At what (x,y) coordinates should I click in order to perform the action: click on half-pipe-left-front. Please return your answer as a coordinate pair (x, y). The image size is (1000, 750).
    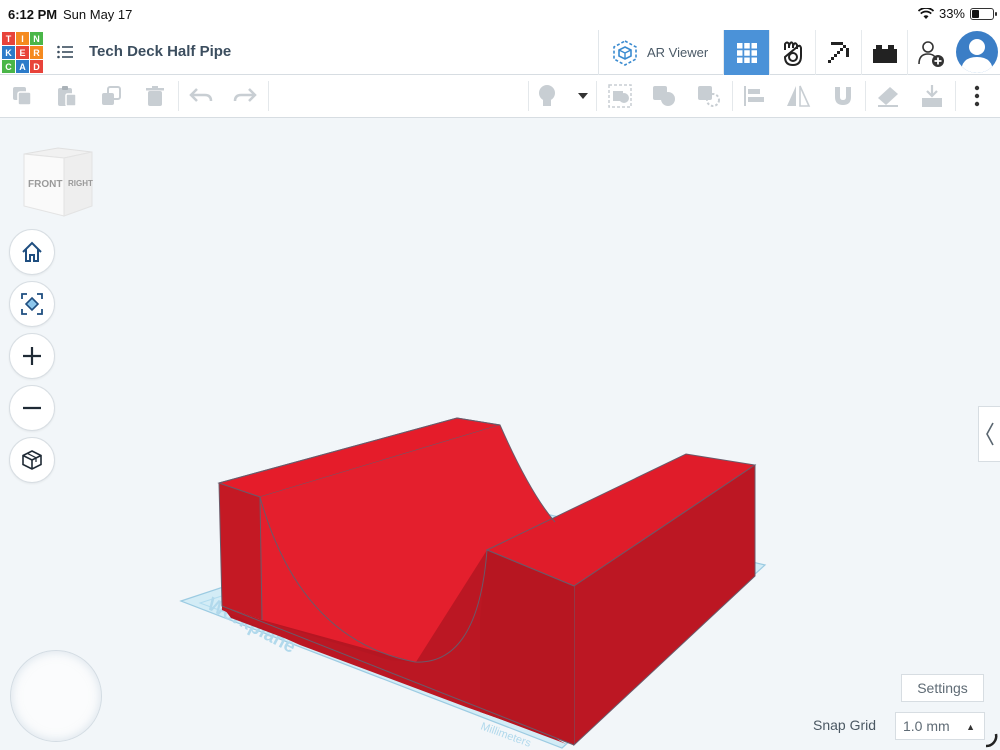
    Looking at the image, I should click on (240, 551).